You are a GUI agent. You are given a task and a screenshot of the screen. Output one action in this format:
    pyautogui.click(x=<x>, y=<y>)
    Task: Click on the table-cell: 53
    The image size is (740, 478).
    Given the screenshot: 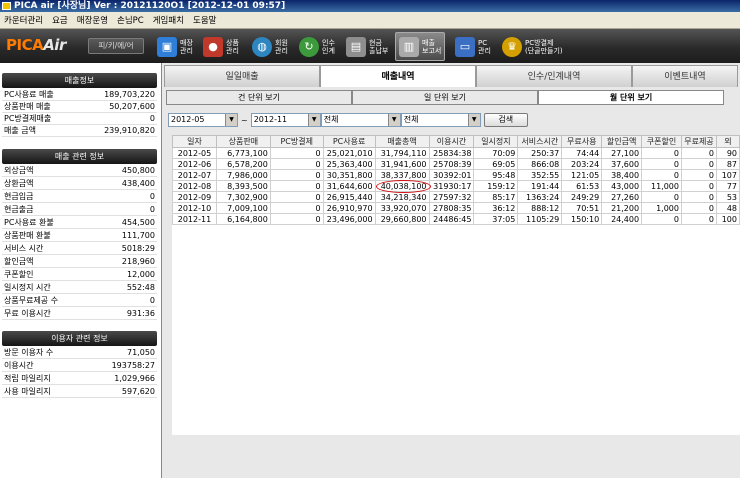 What is the action you would take?
    pyautogui.click(x=727, y=197)
    